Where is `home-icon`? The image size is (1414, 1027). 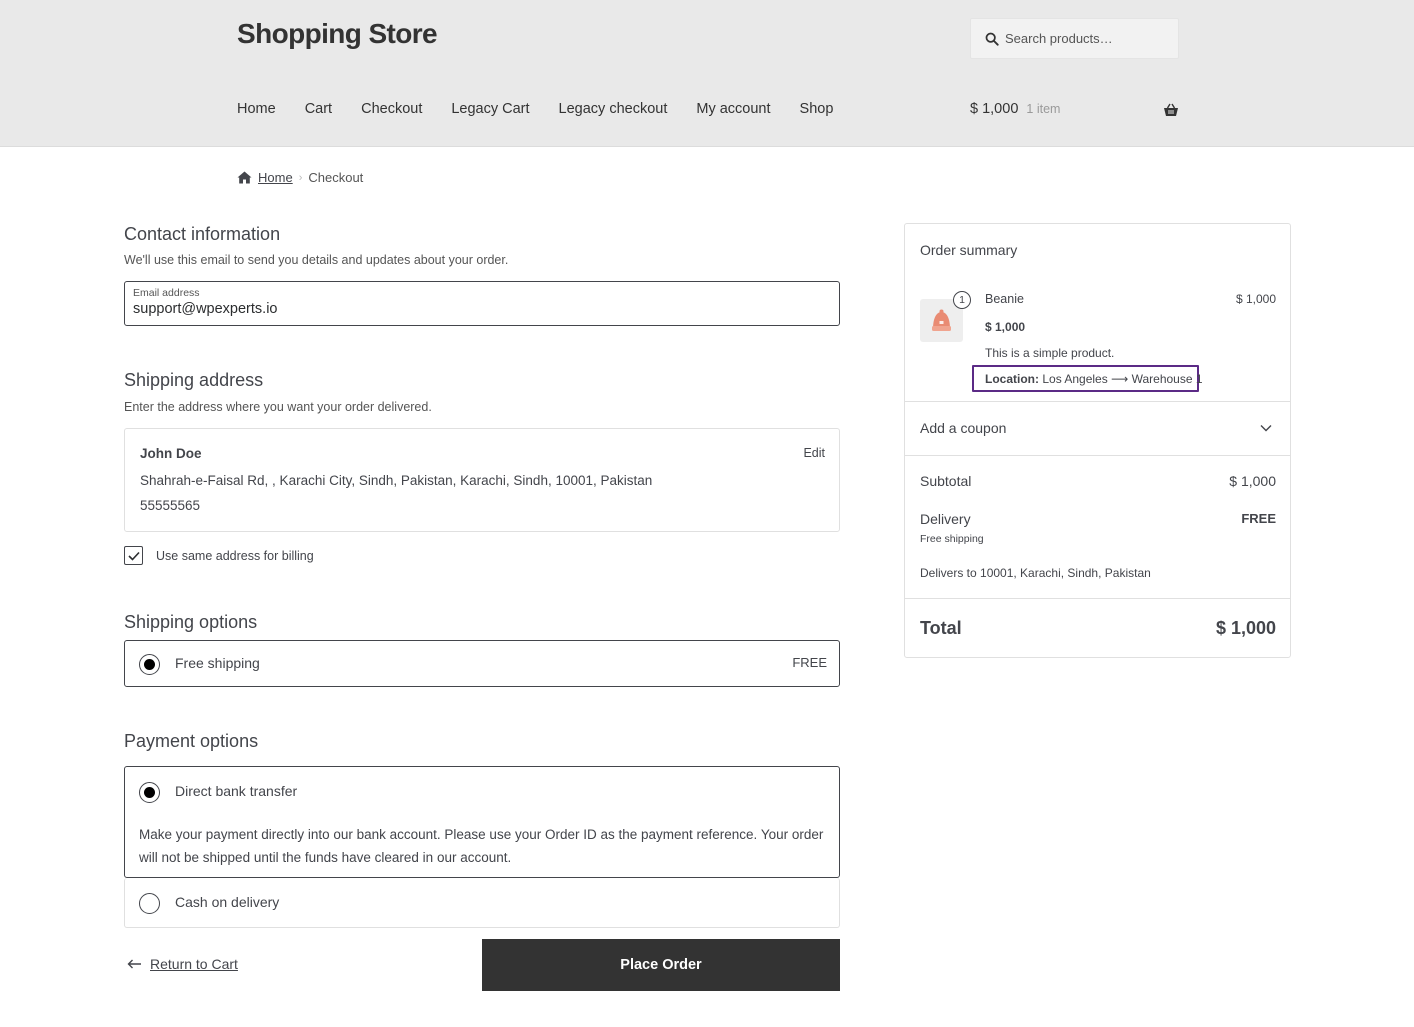 home-icon is located at coordinates (244, 177).